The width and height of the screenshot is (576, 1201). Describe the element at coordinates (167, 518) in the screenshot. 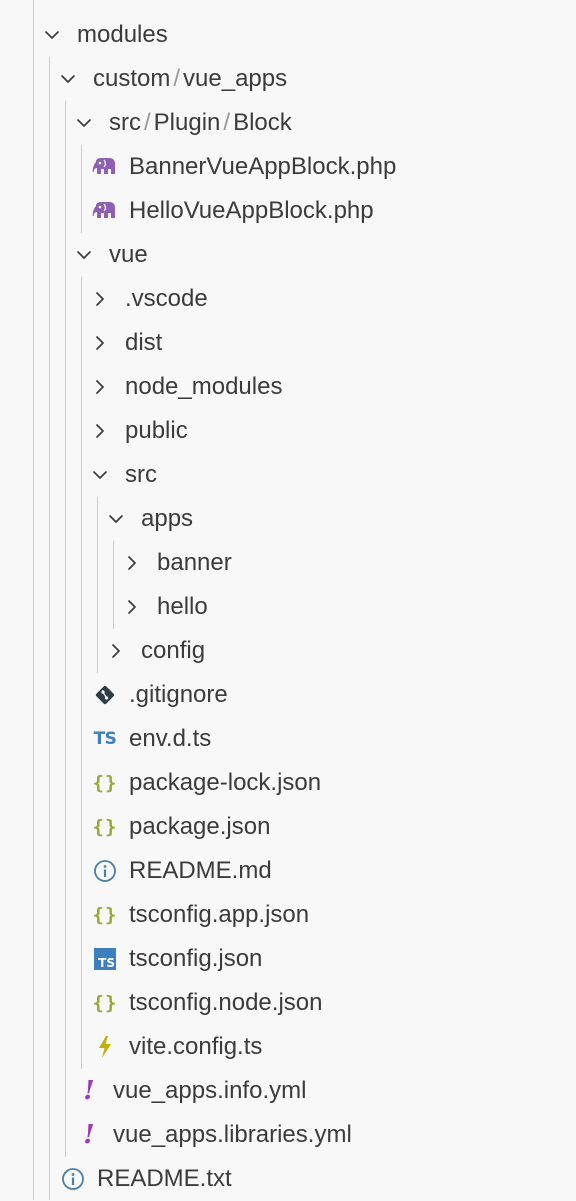

I see `tree-item-label: apps` at that location.